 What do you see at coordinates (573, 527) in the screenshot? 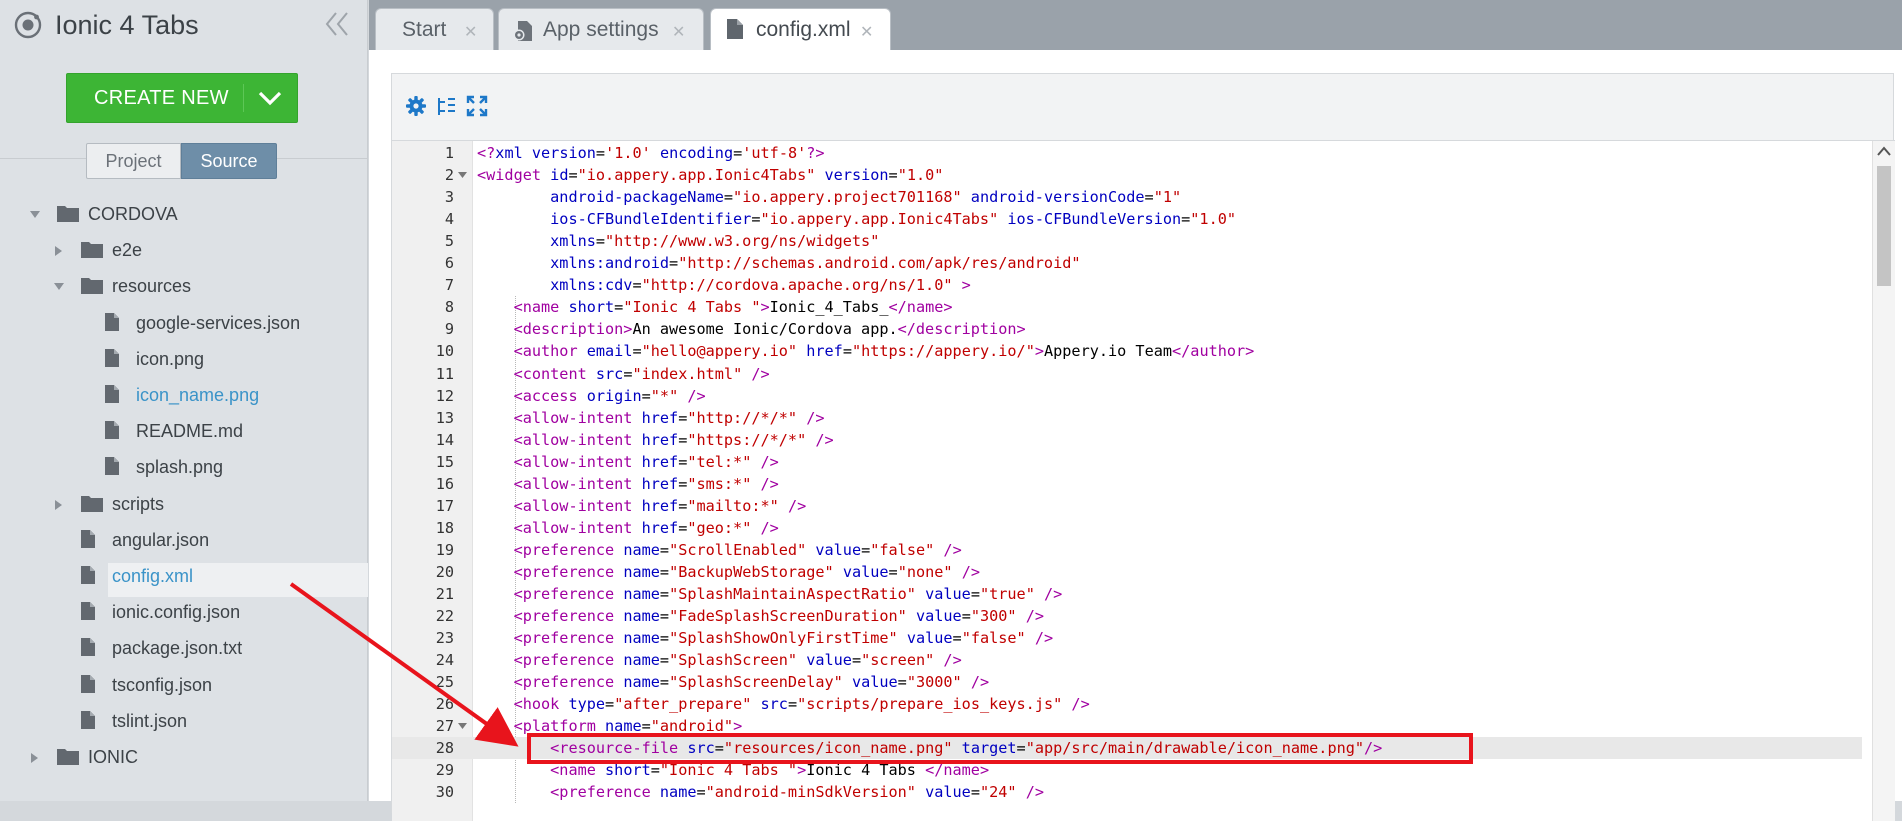
I see `code-token: <allow-intent` at bounding box center [573, 527].